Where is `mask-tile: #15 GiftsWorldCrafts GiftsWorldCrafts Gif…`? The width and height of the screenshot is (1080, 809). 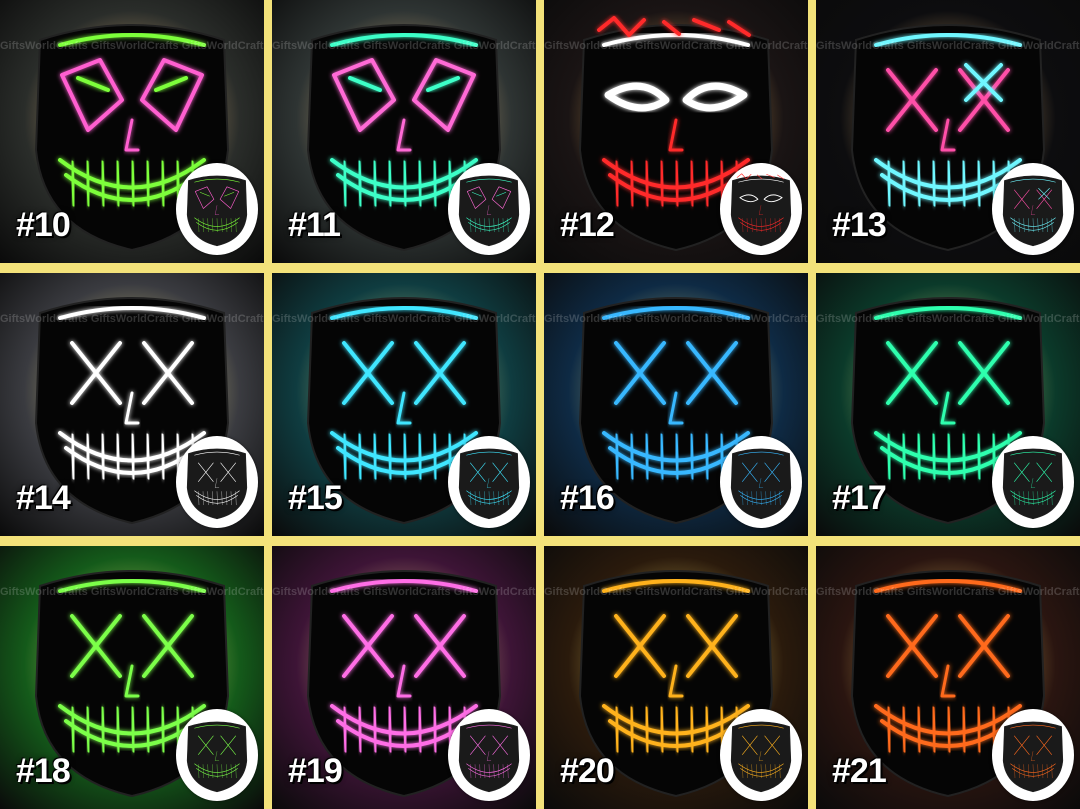 mask-tile: #15 GiftsWorldCrafts GiftsWorldCrafts Gif… is located at coordinates (404, 404).